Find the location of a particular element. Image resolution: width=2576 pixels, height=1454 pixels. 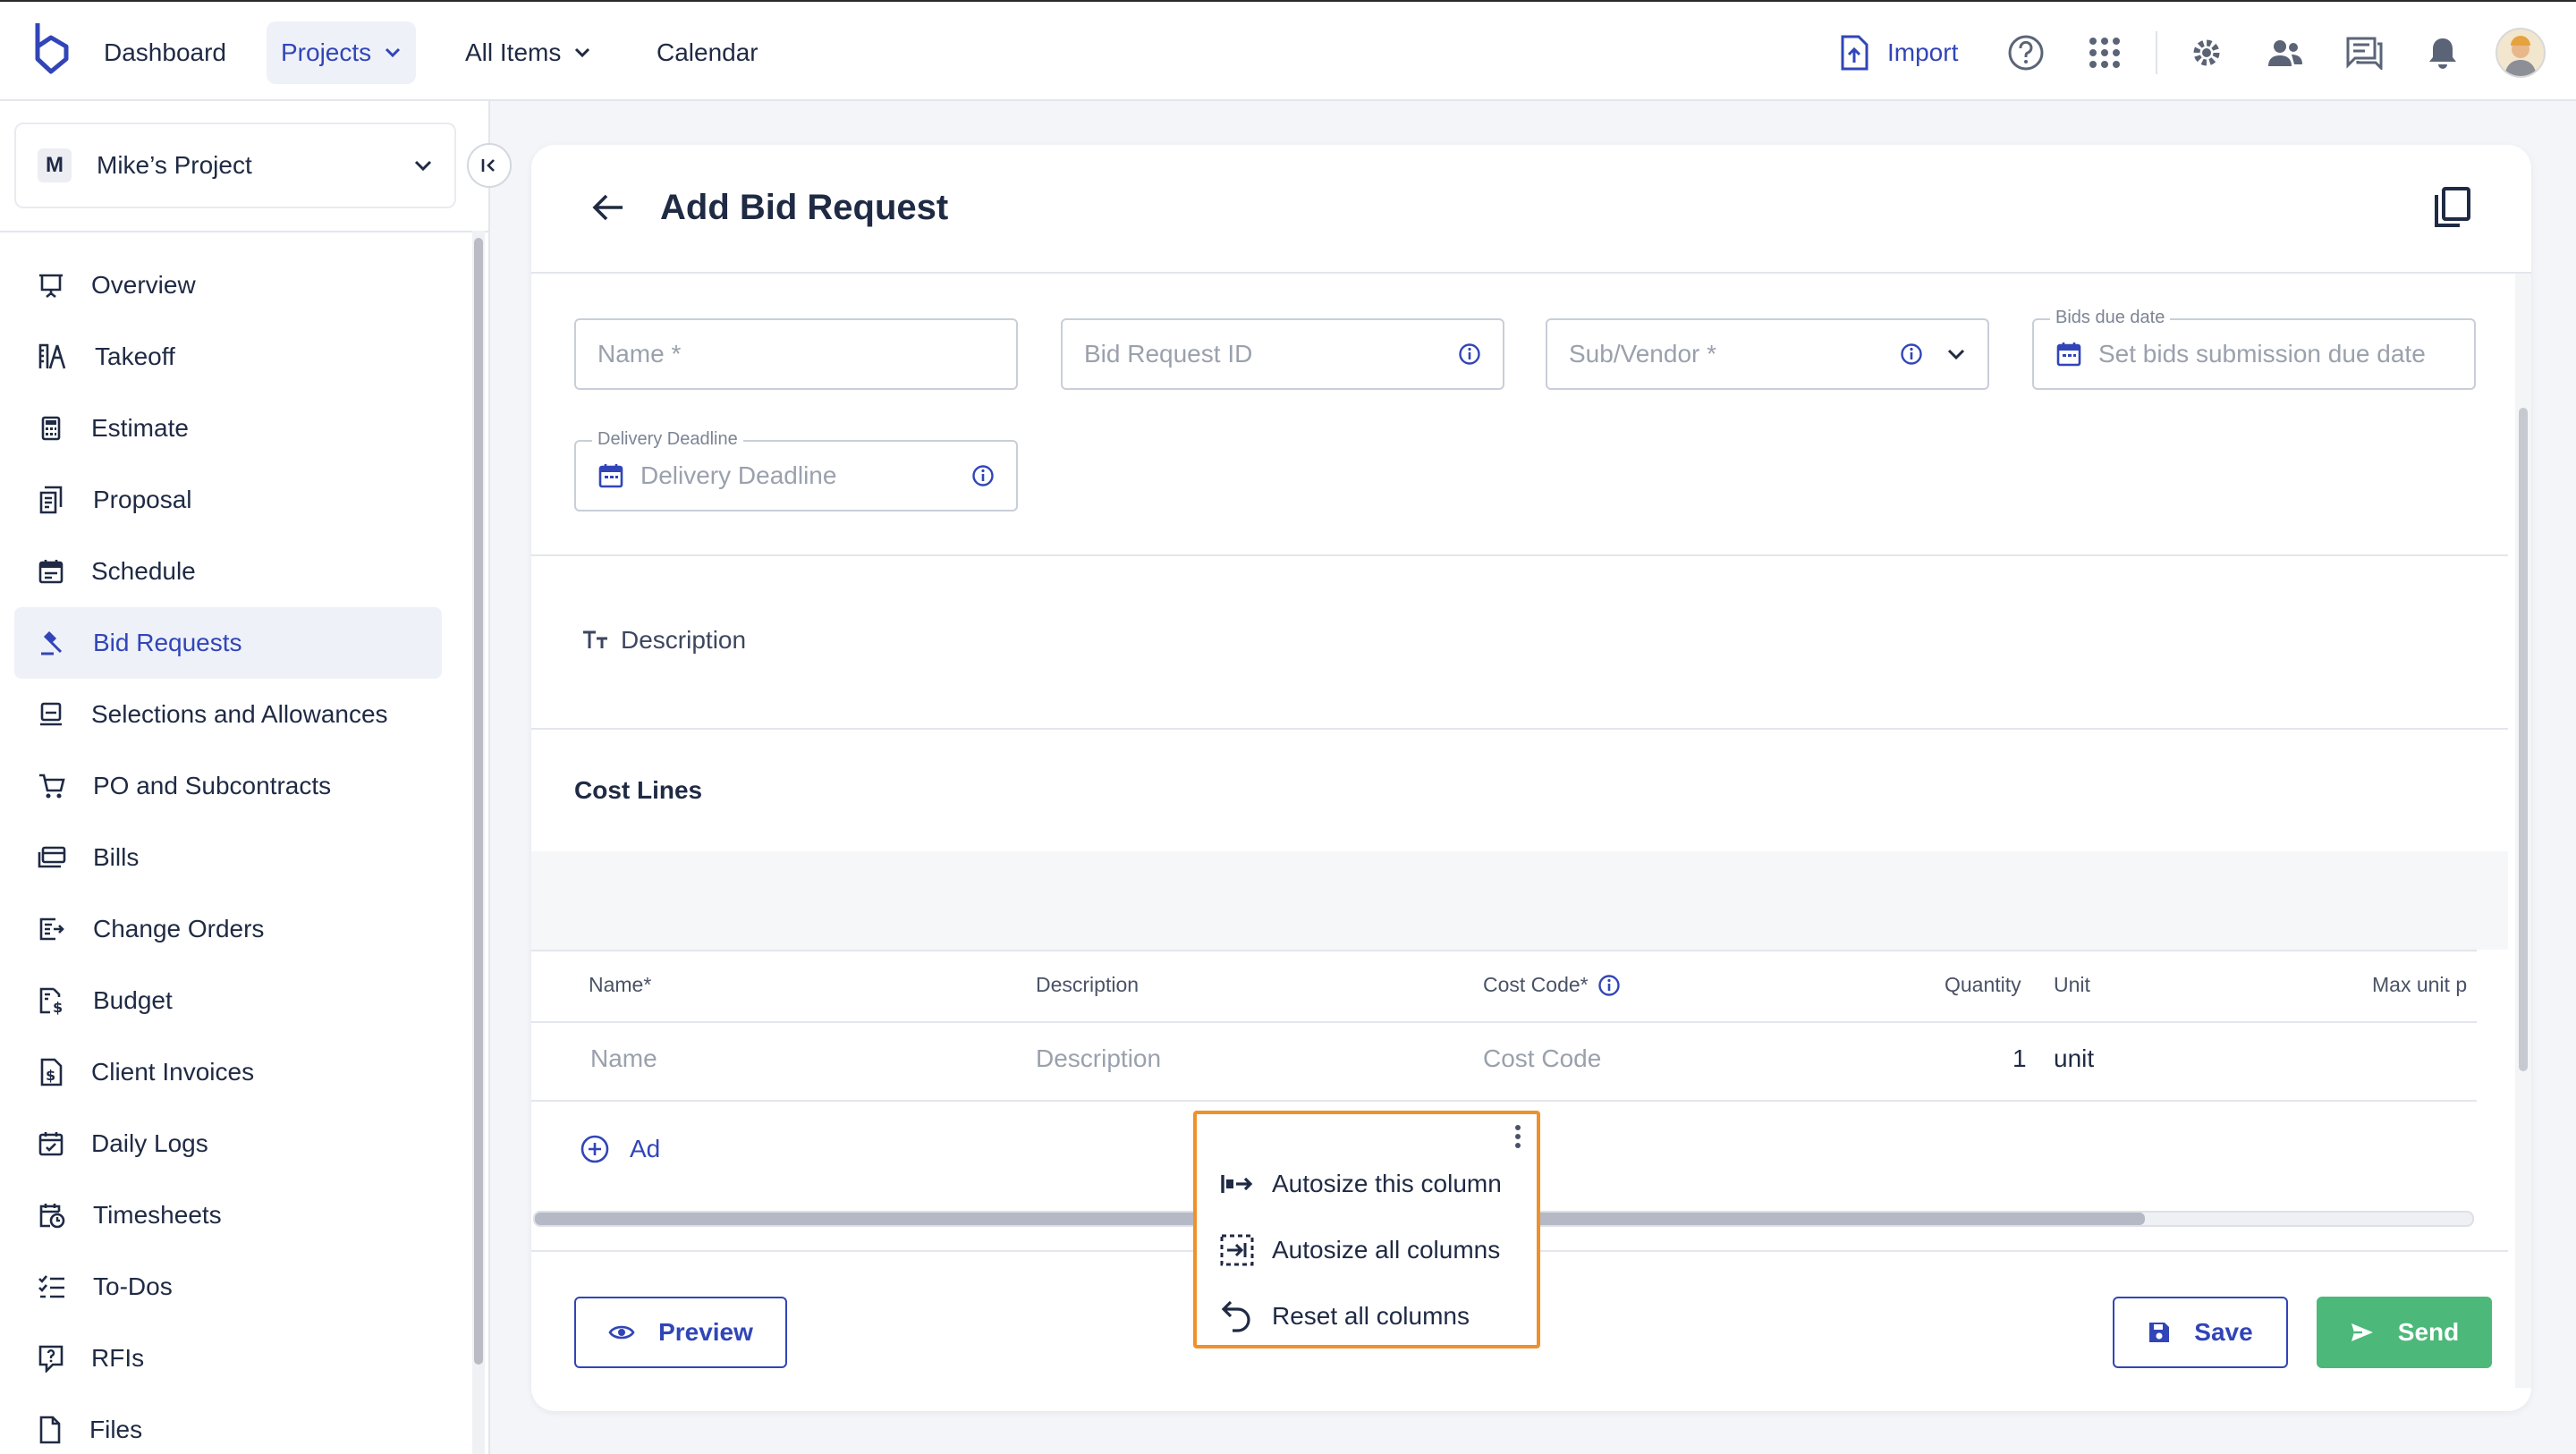

card-header: Add Bid Request is located at coordinates (1531, 210).